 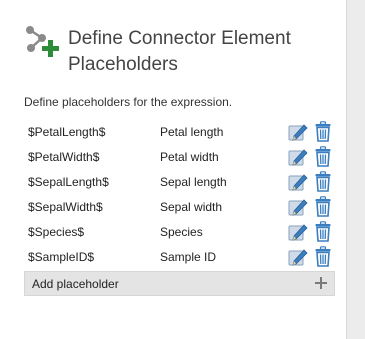 What do you see at coordinates (189, 157) in the screenshot?
I see `placeholder-label: Petal width` at bounding box center [189, 157].